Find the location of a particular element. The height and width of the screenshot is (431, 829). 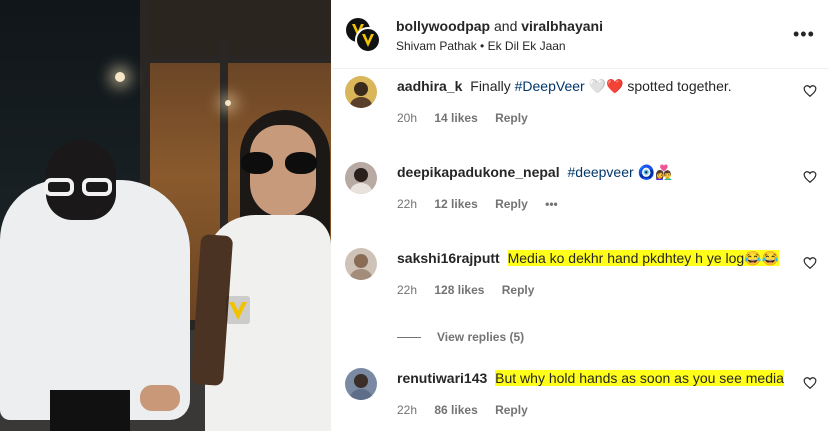

comment-meta: 22h 128 likes Reply is located at coordinates (472, 290).